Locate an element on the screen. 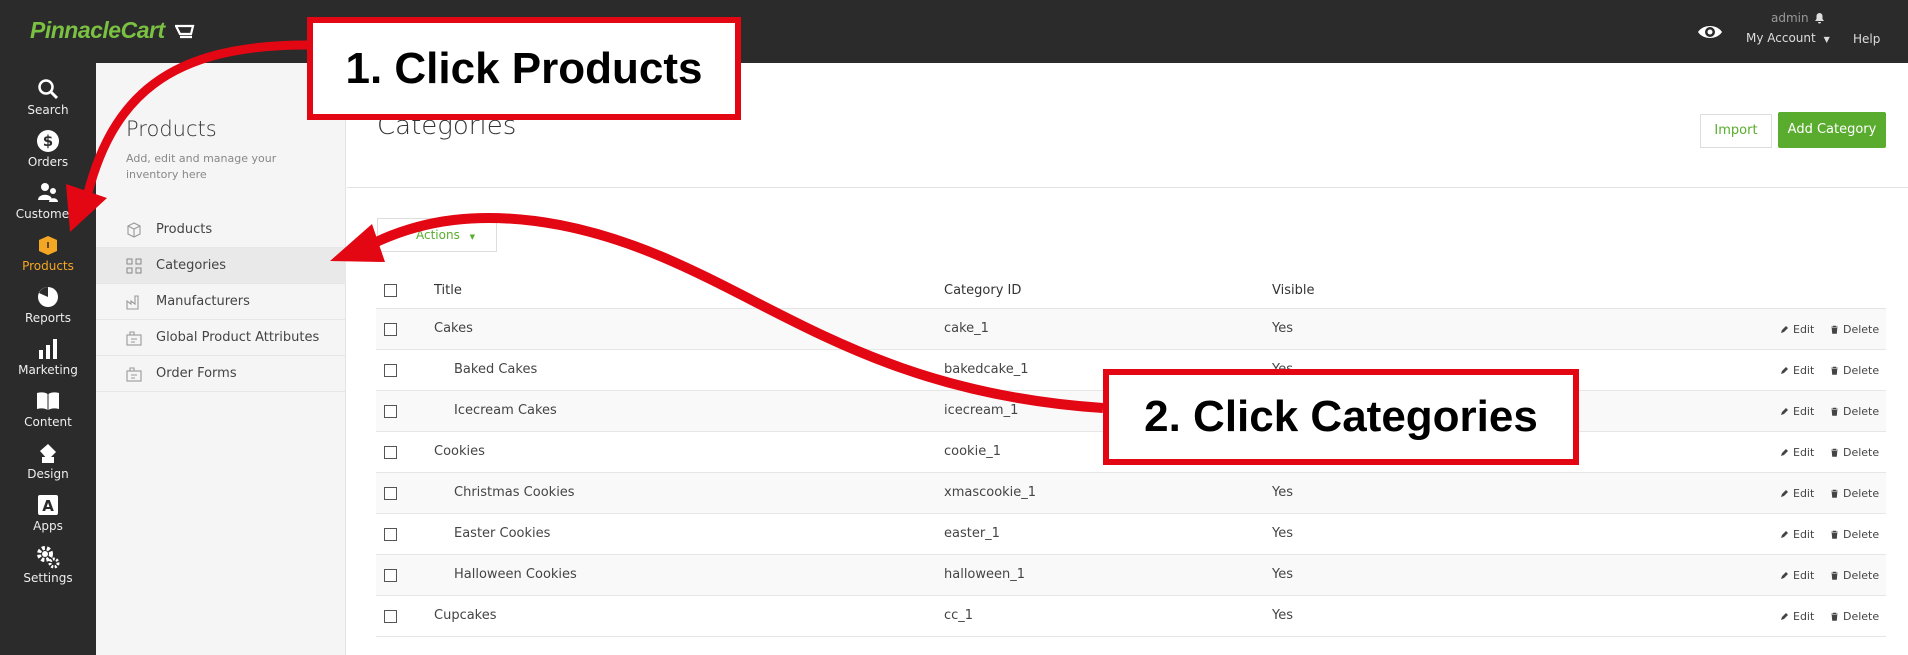 This screenshot has width=1908, height=655. logo-text: PinnacleCart is located at coordinates (97, 30).